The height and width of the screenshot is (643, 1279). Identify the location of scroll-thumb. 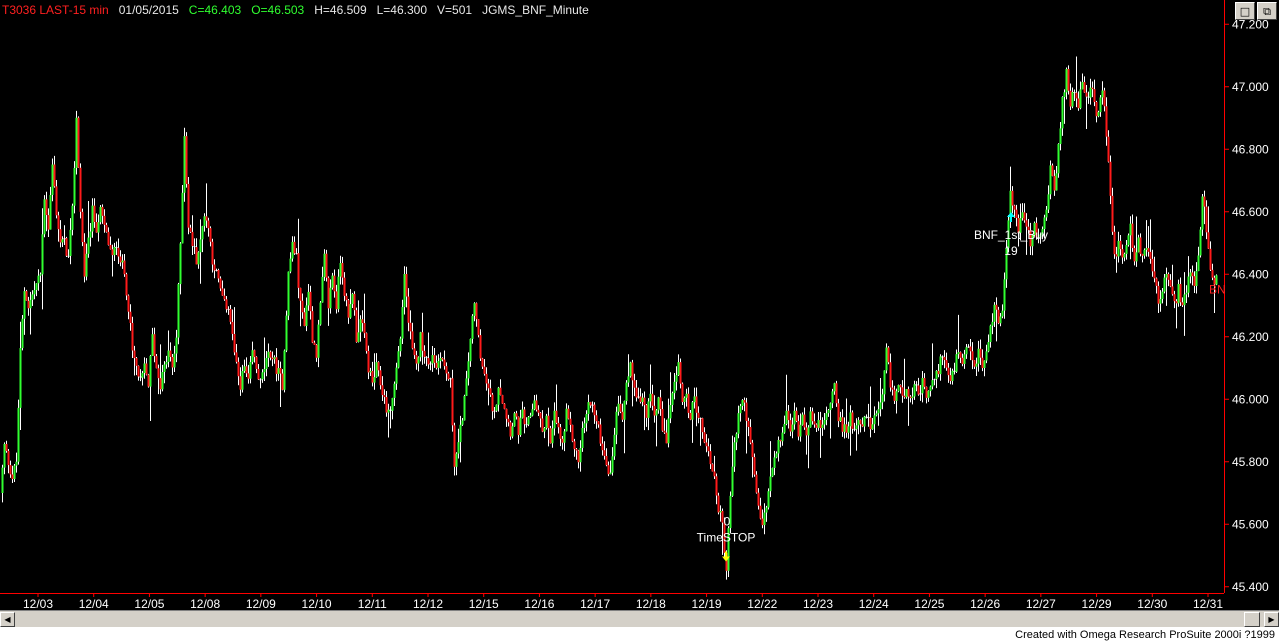
(1252, 619).